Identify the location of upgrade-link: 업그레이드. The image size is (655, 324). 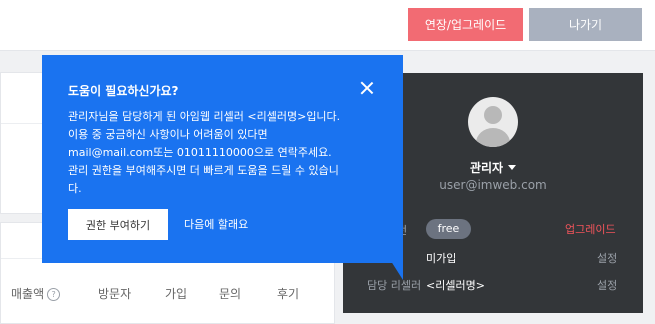
(590, 229).